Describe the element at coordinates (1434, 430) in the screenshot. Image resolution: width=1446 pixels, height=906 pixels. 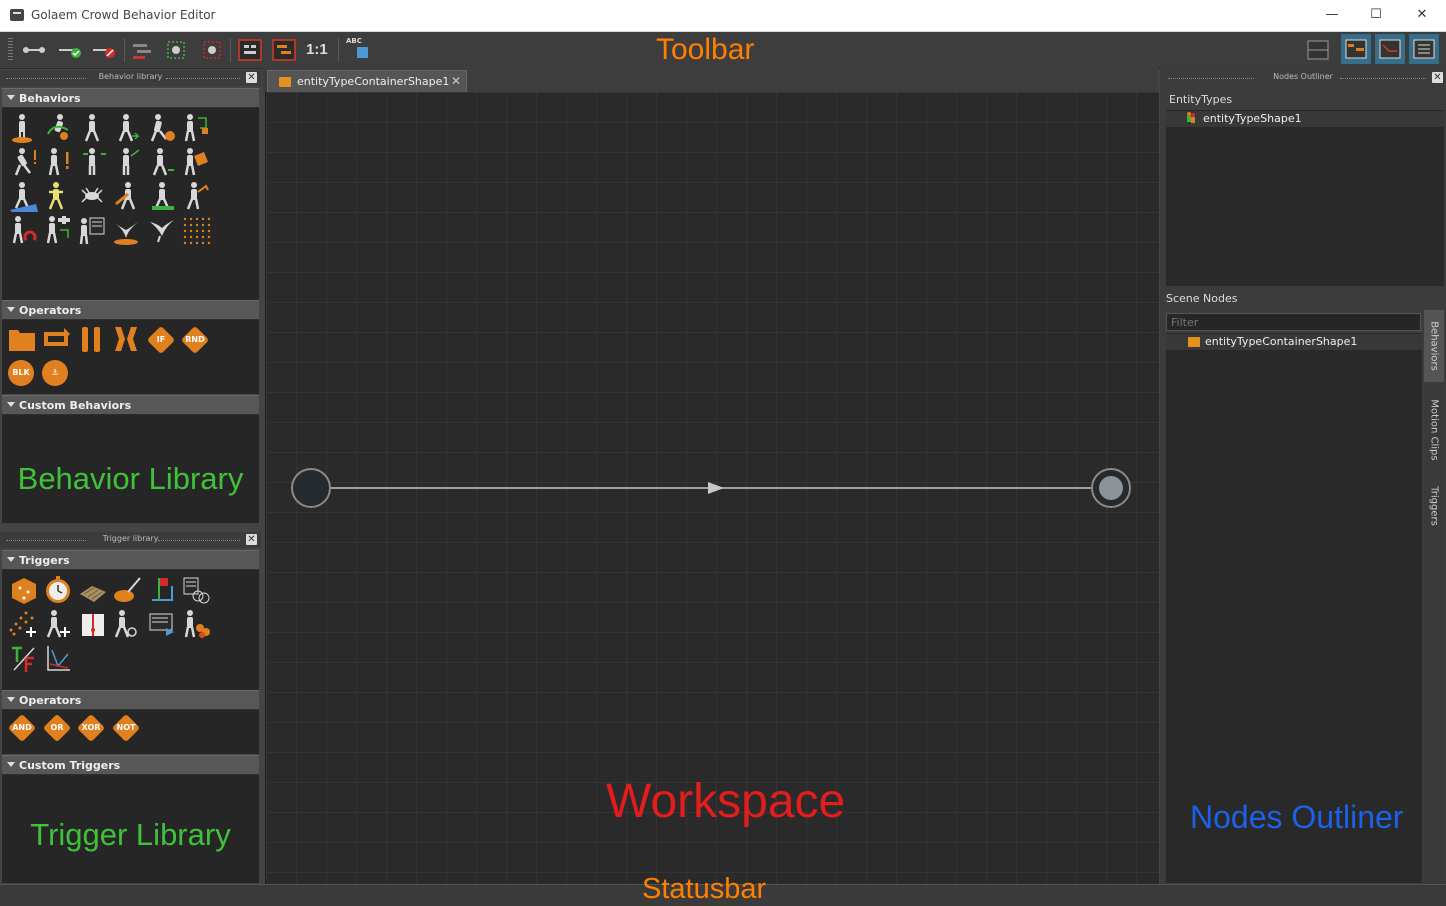
I see `side-tab-motion-clips: Motion Clips` at that location.